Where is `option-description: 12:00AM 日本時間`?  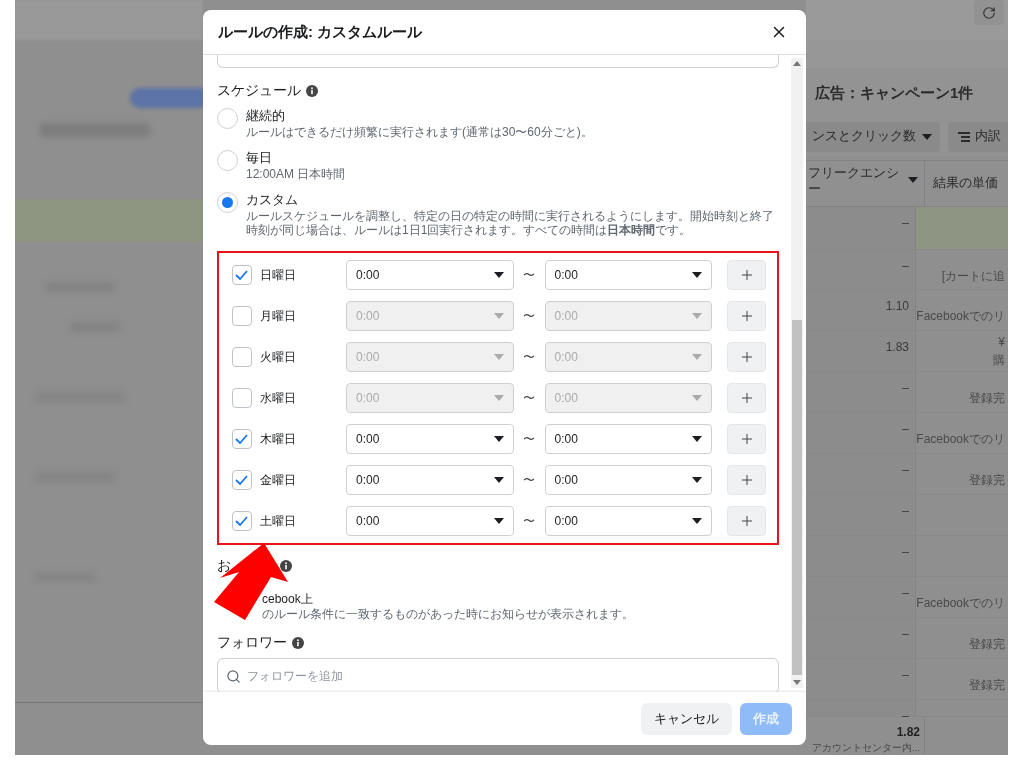
option-description: 12:00AM 日本時間 is located at coordinates (296, 174).